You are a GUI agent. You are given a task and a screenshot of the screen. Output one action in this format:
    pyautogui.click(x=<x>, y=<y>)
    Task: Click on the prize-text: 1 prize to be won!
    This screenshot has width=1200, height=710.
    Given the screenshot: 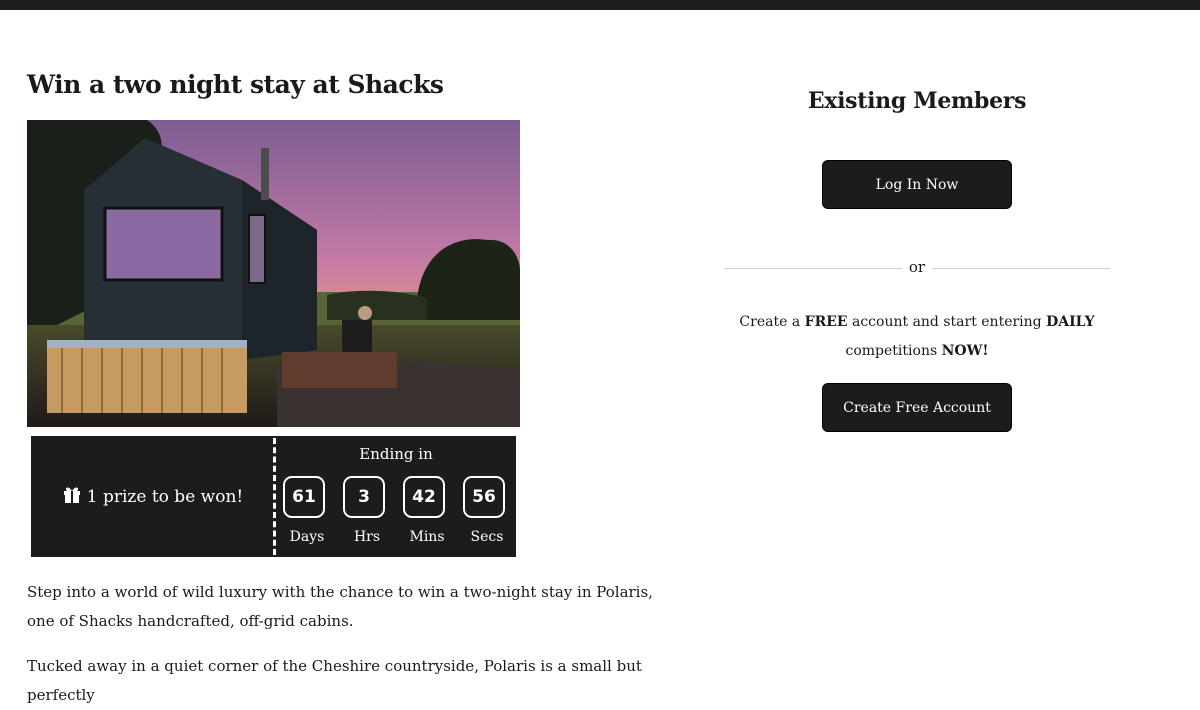 What is the action you would take?
    pyautogui.click(x=165, y=496)
    